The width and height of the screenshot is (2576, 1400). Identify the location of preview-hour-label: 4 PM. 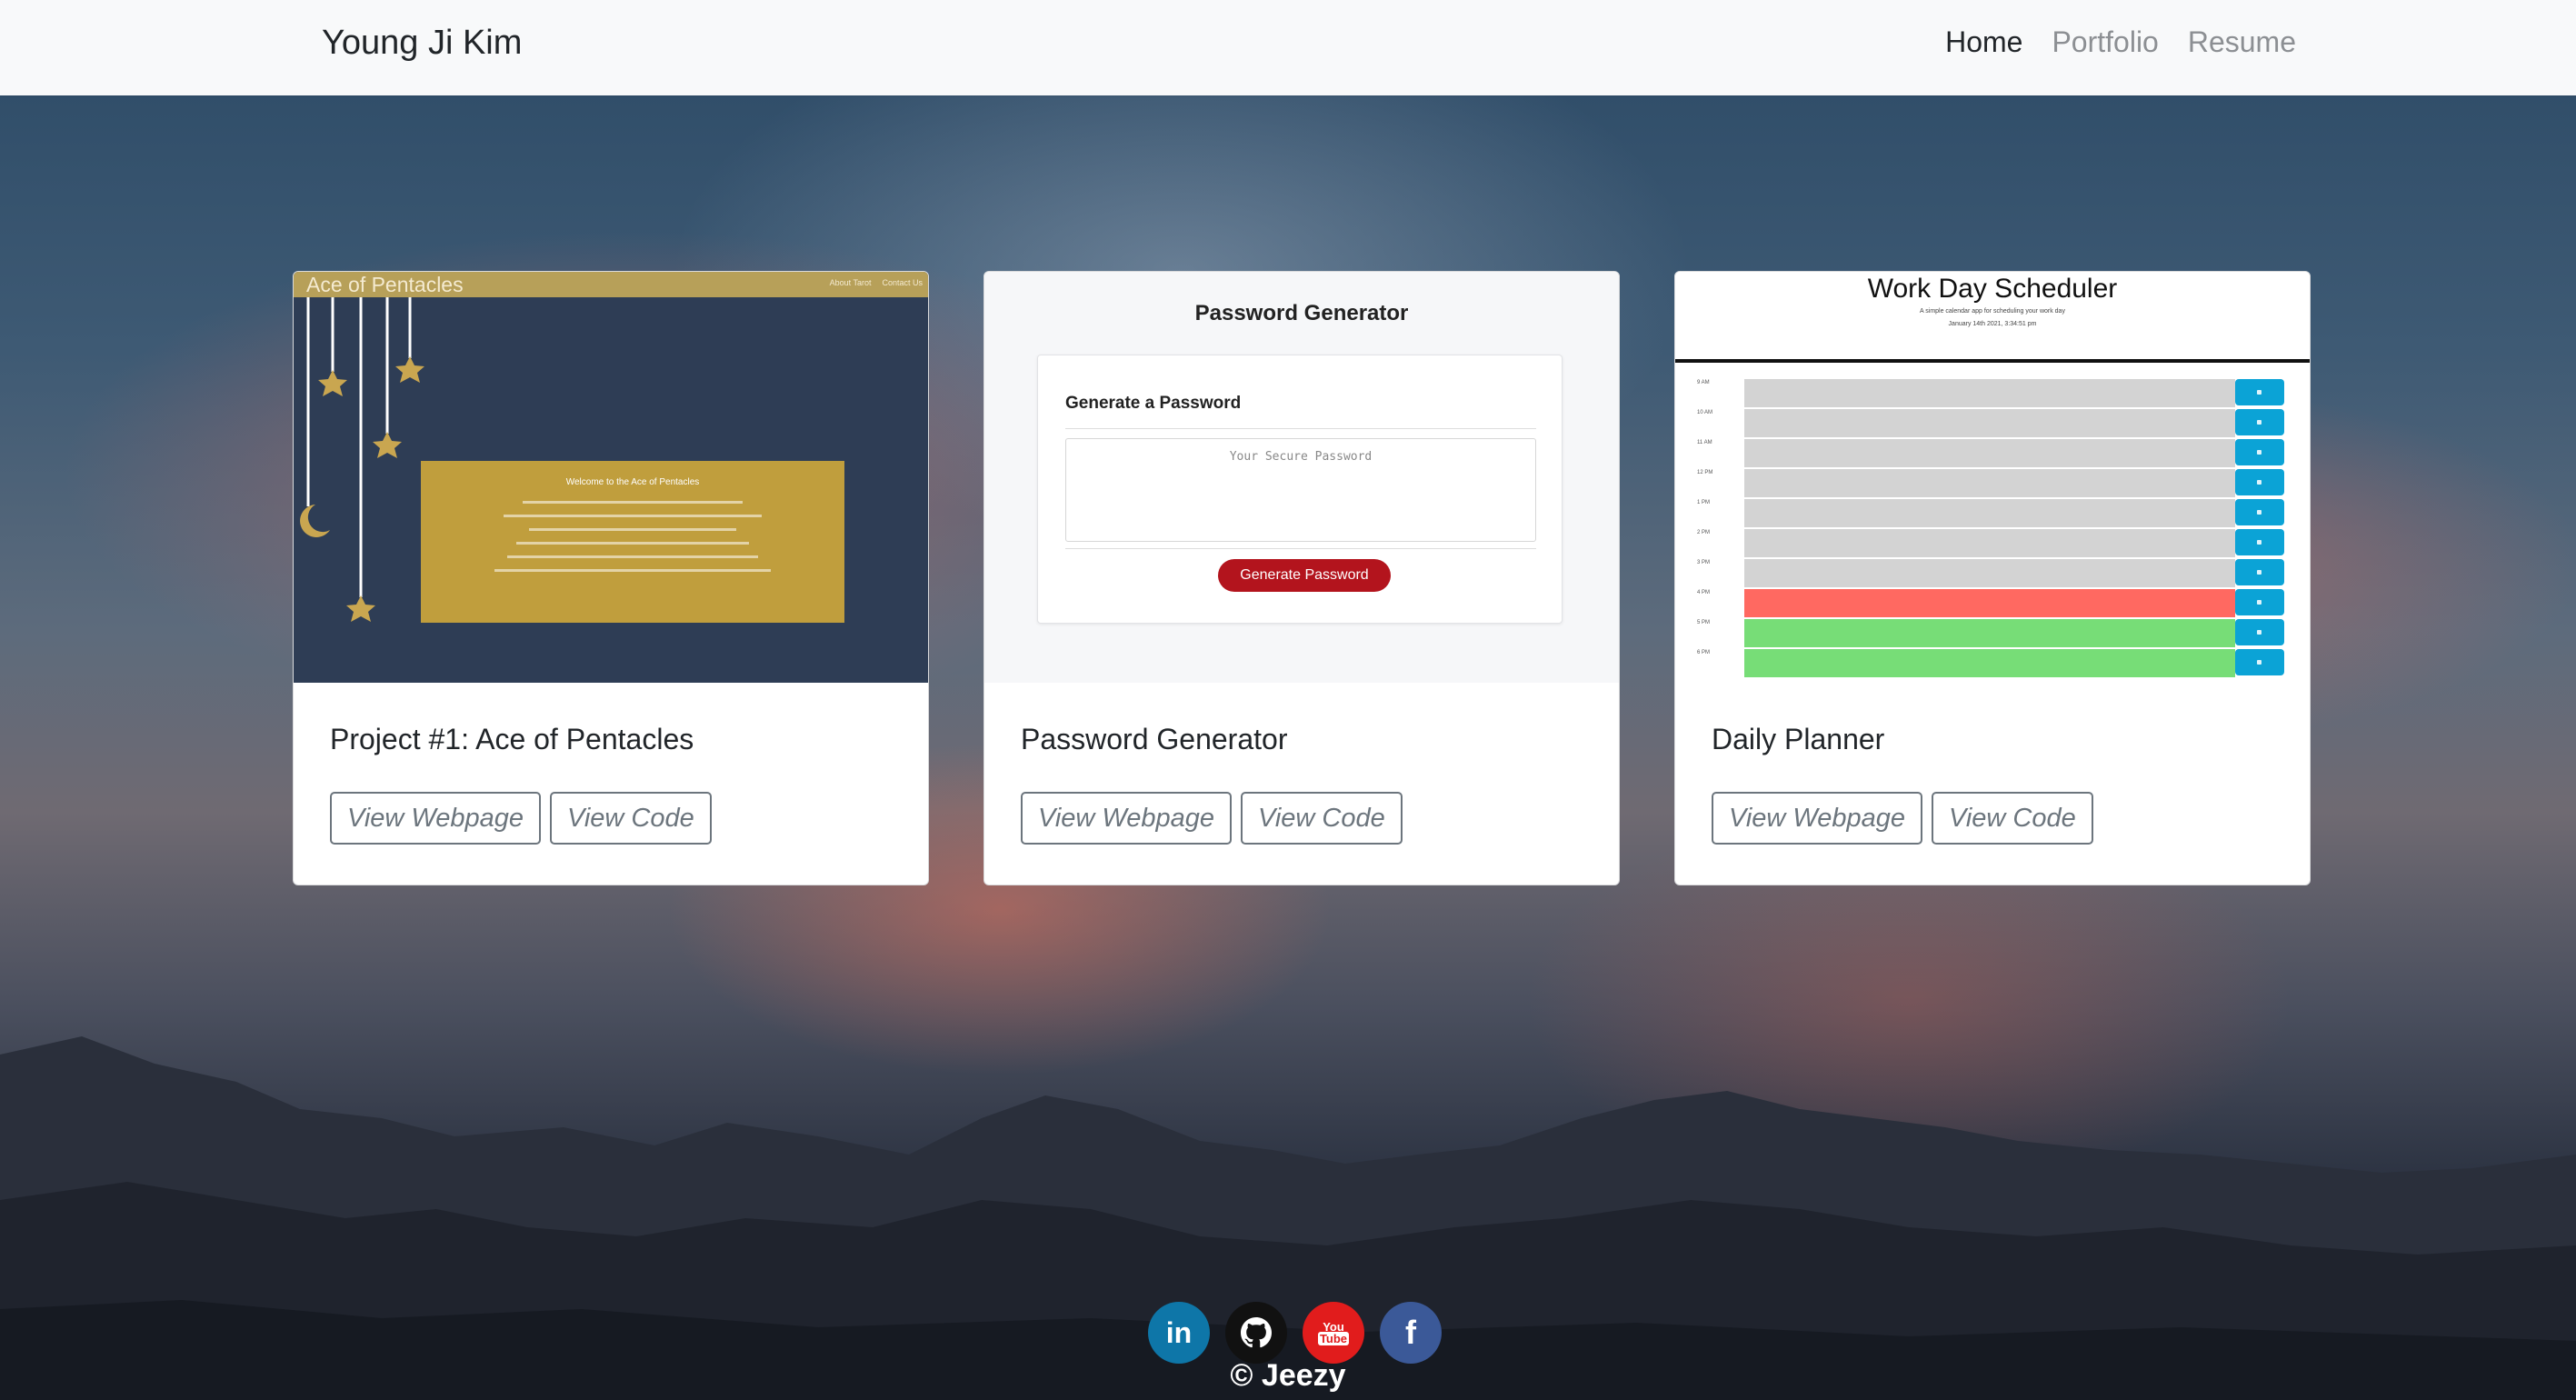
(1704, 592).